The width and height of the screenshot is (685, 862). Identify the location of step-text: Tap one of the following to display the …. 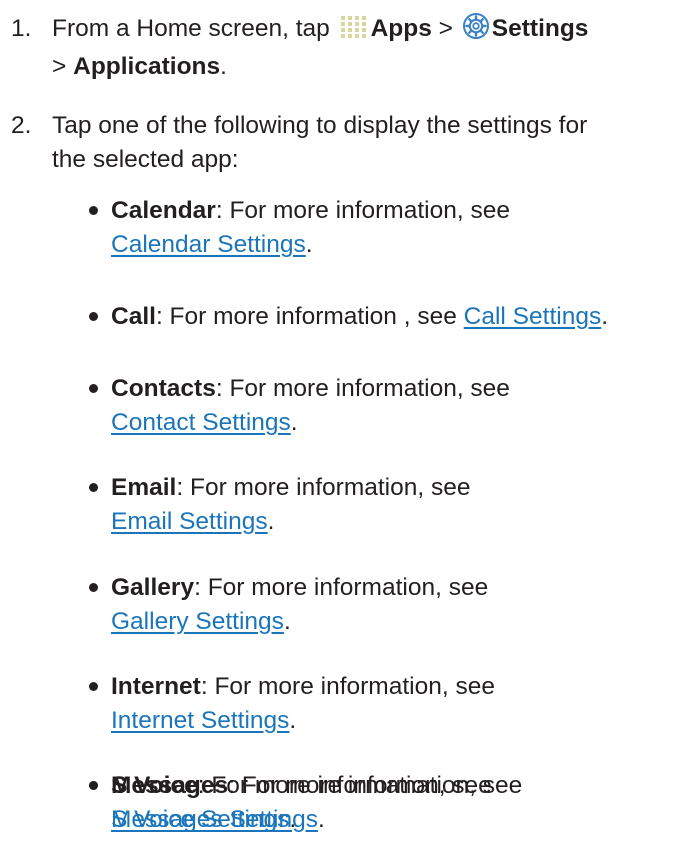
(320, 142).